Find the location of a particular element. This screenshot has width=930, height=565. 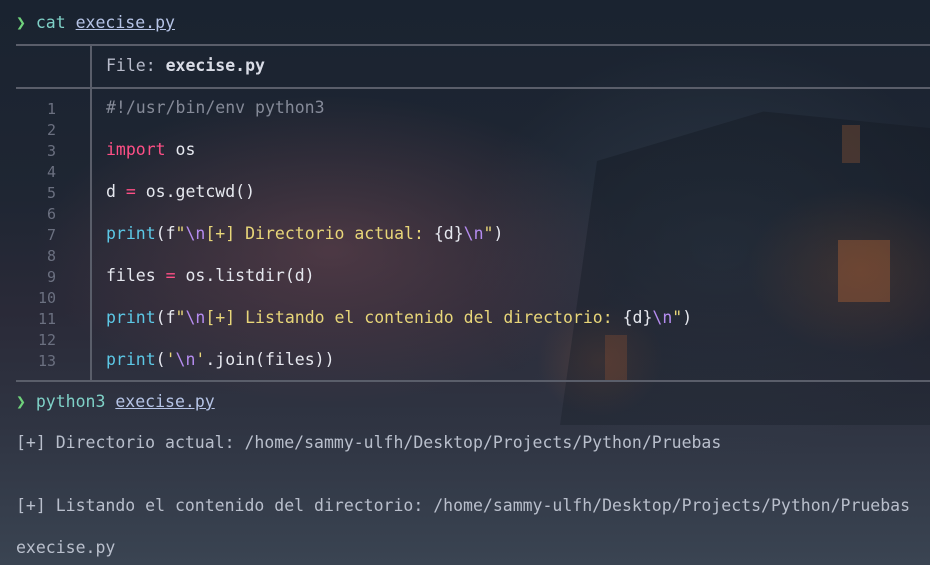

code-text: ( is located at coordinates (160, 359).